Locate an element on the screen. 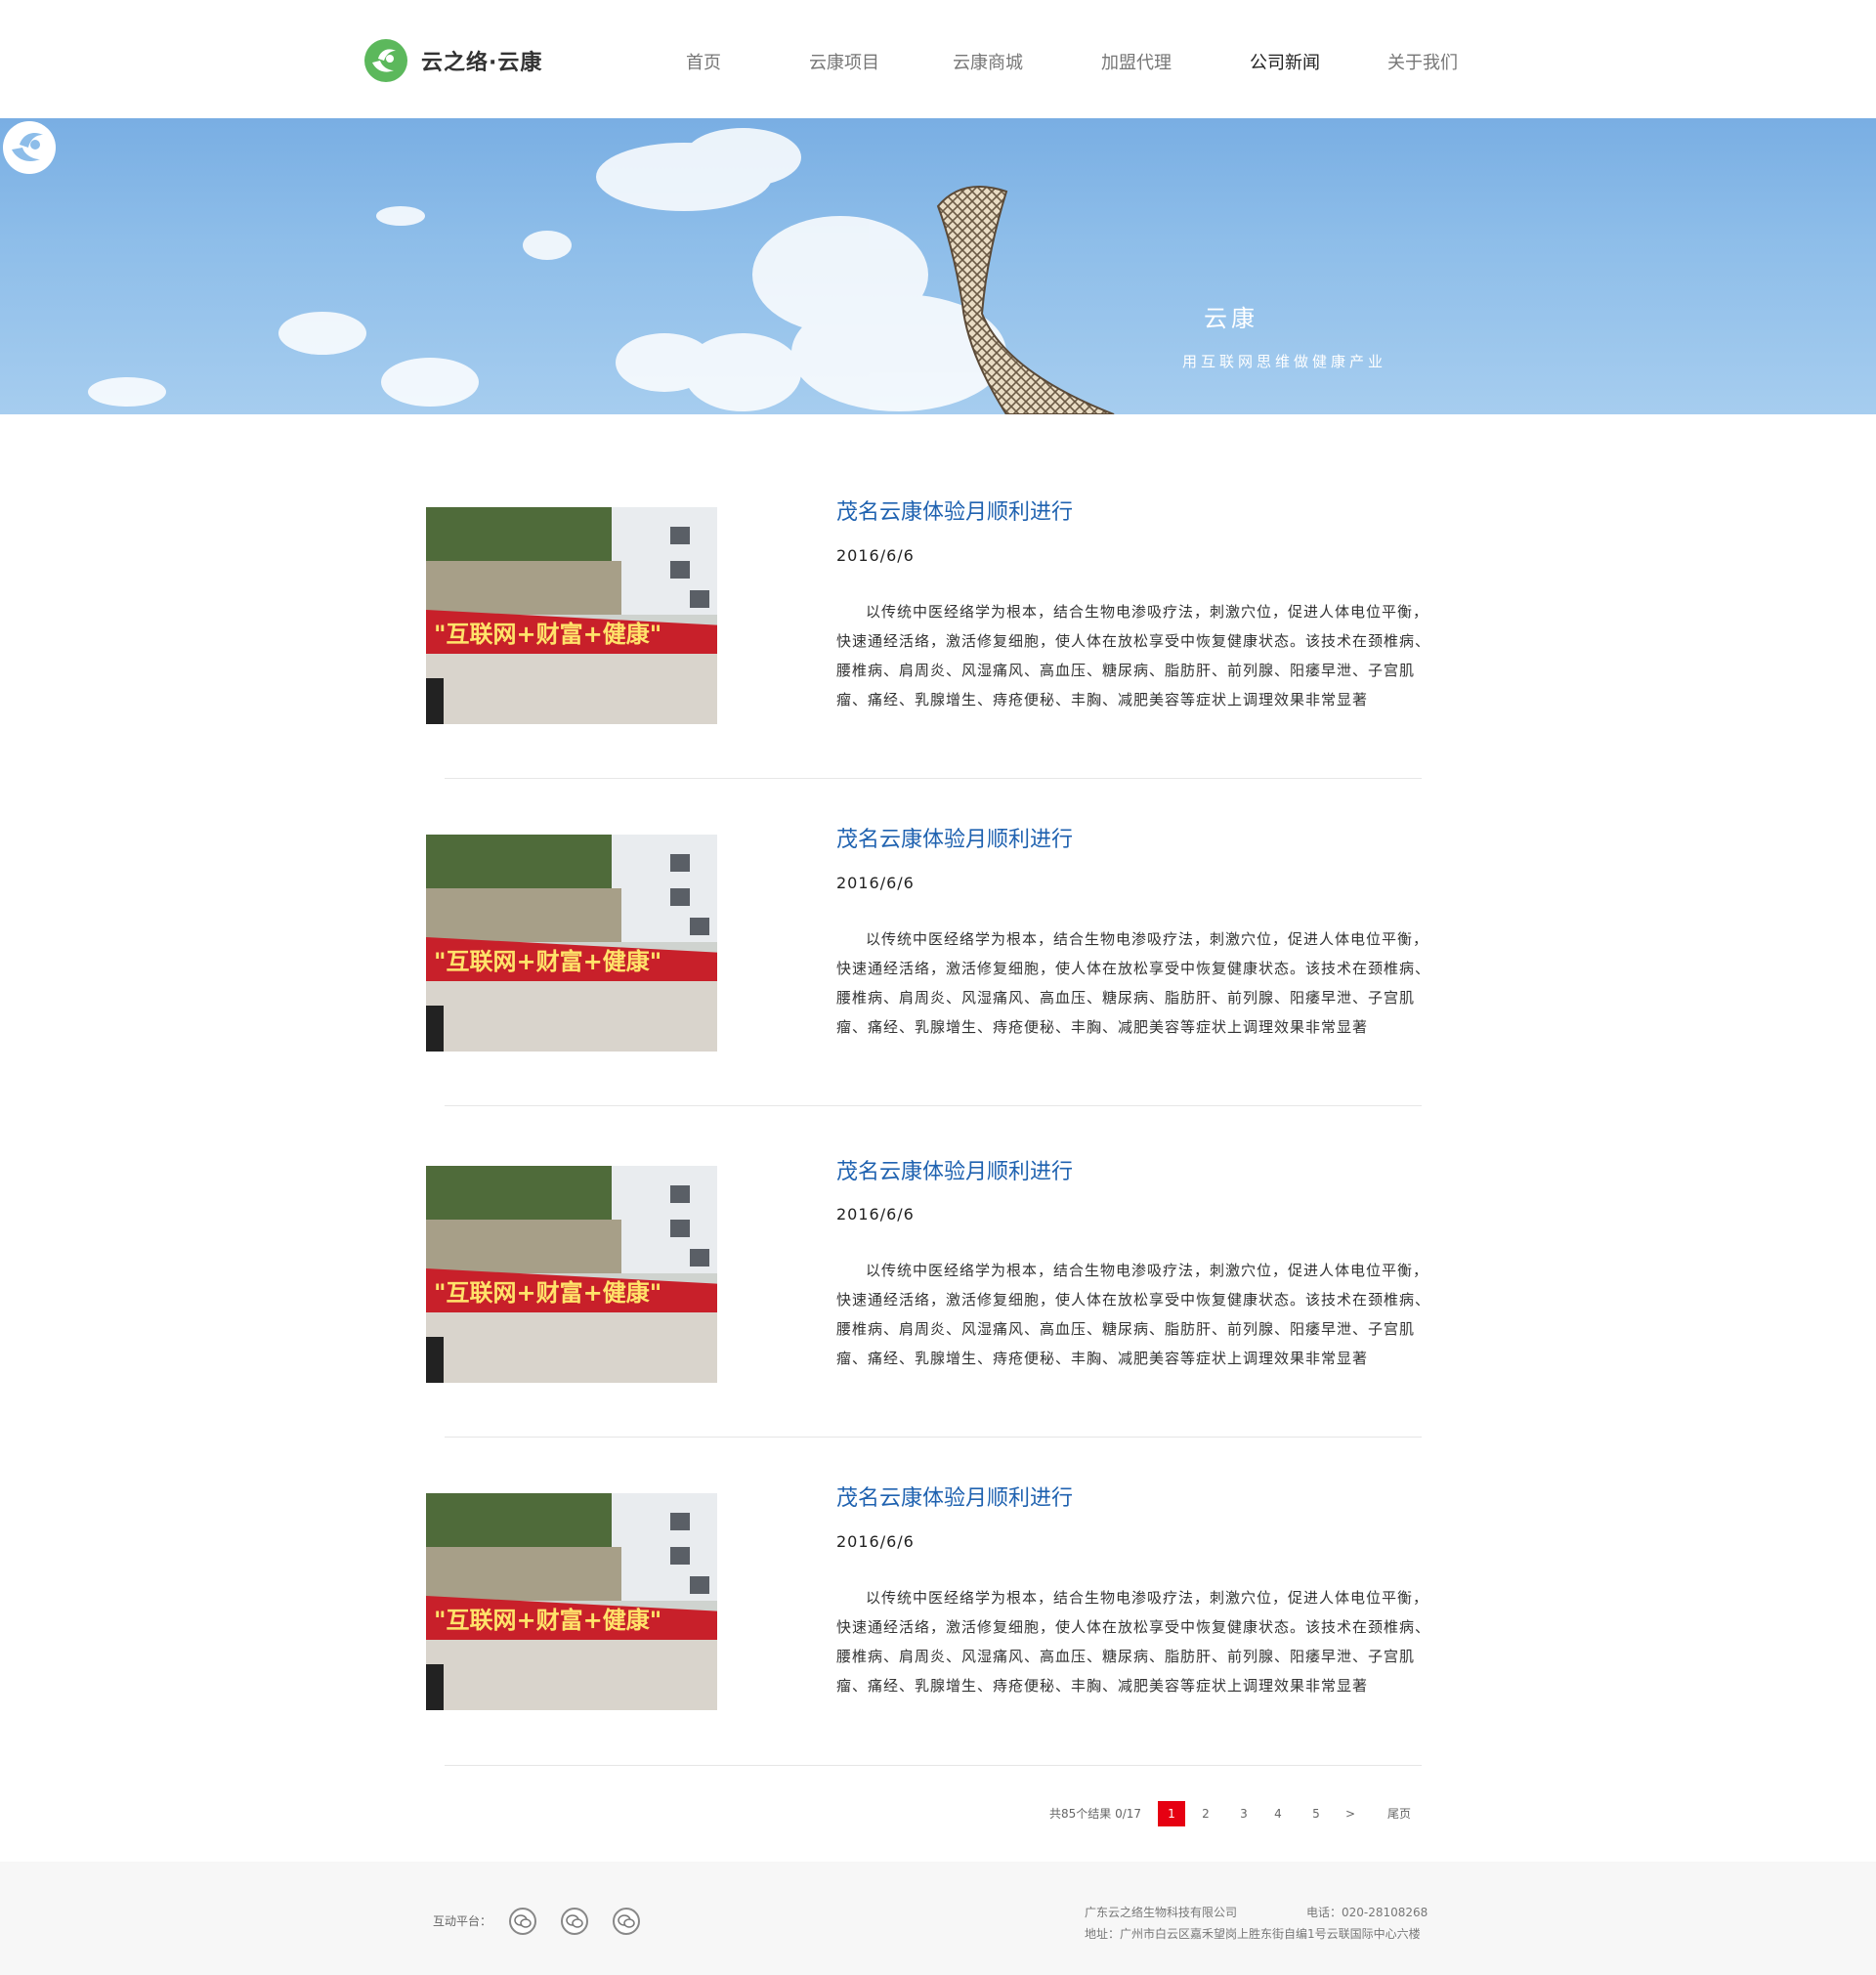  hero-banner: 云康 用互联网思维做健康产业 is located at coordinates (938, 266).